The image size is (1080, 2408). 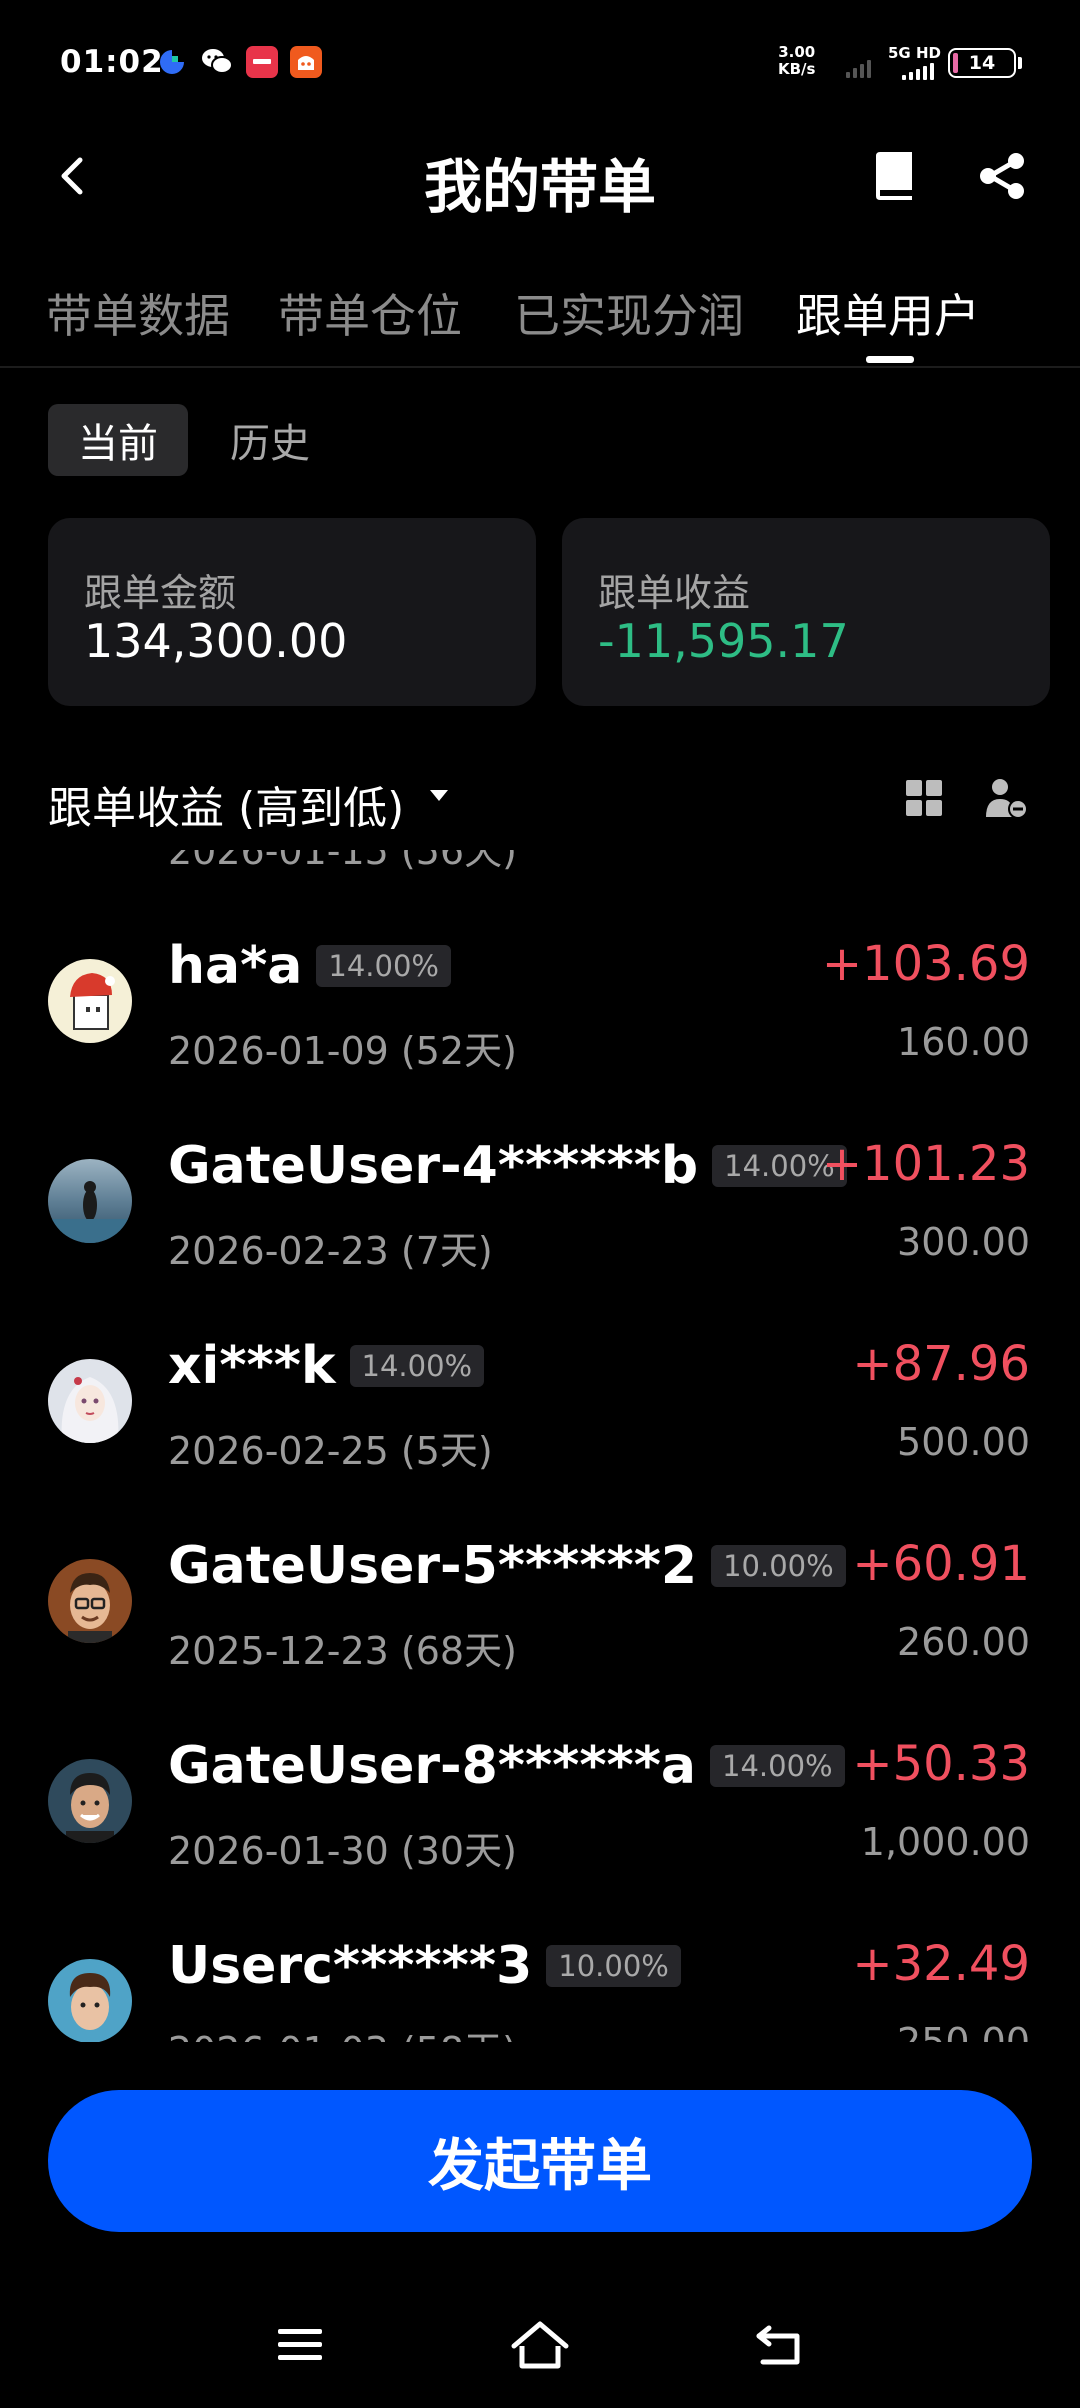 What do you see at coordinates (172, 62) in the screenshot?
I see `gate-app-icon` at bounding box center [172, 62].